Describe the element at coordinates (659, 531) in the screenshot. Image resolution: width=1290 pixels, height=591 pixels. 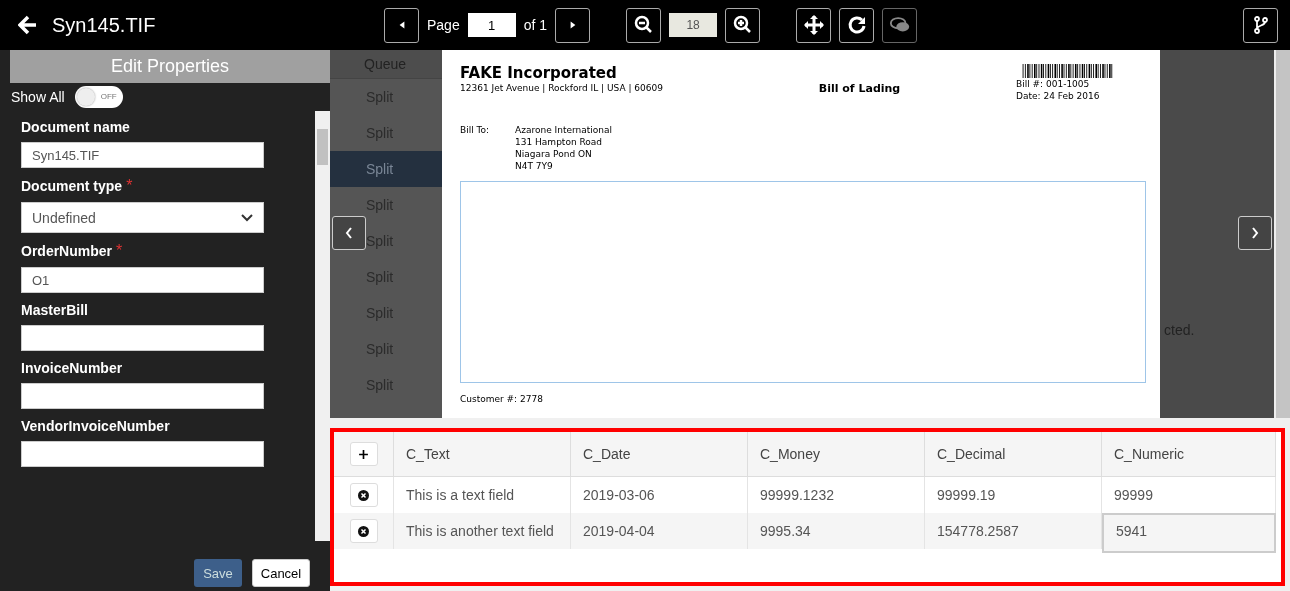
I see `table-cell: 2019-04-04` at that location.